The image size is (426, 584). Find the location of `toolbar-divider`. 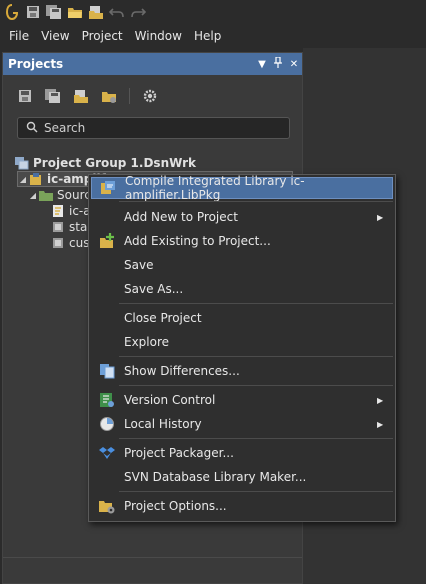

toolbar-divider is located at coordinates (129, 96).